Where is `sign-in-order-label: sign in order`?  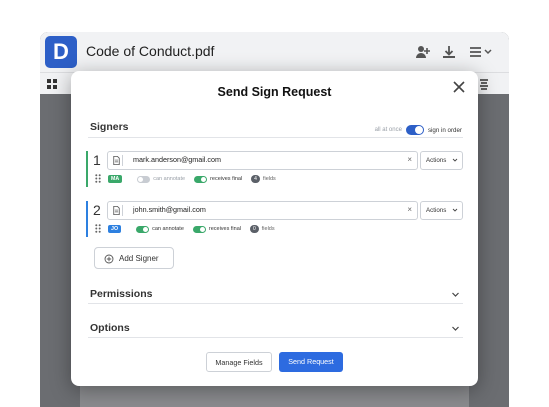 sign-in-order-label: sign in order is located at coordinates (445, 130).